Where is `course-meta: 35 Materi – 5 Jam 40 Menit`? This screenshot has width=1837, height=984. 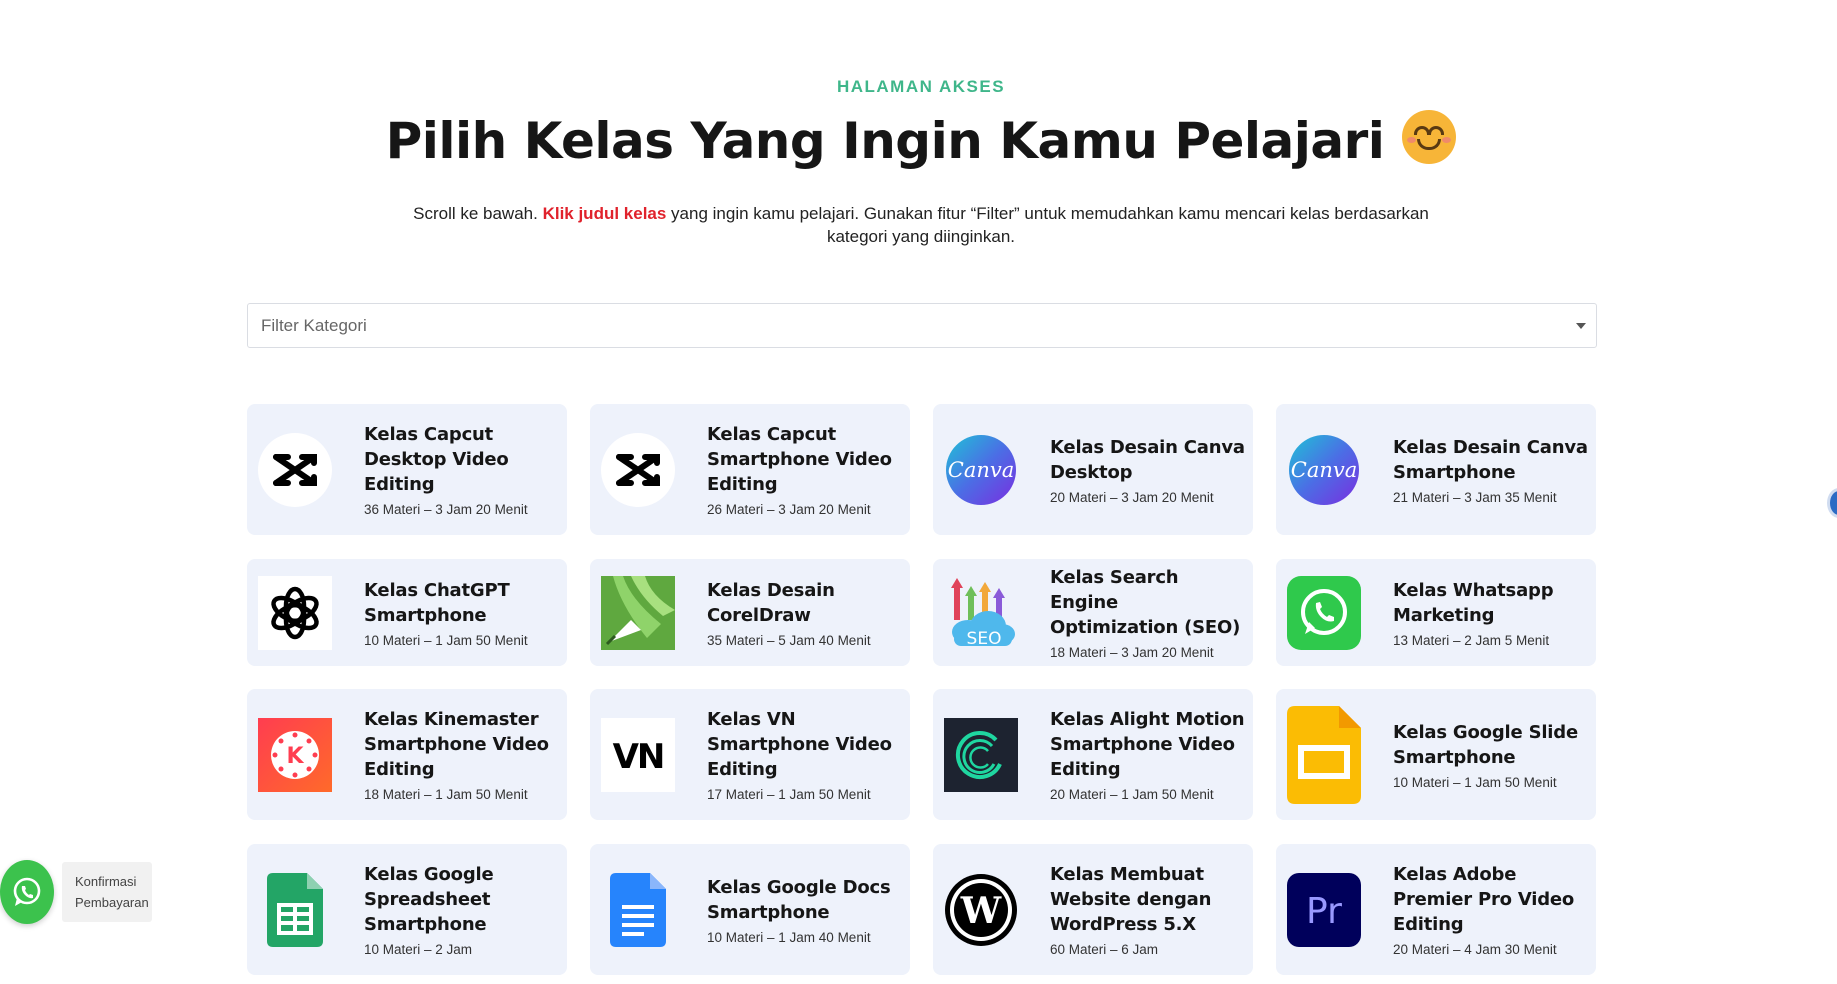 course-meta: 35 Materi – 5 Jam 40 Menit is located at coordinates (789, 640).